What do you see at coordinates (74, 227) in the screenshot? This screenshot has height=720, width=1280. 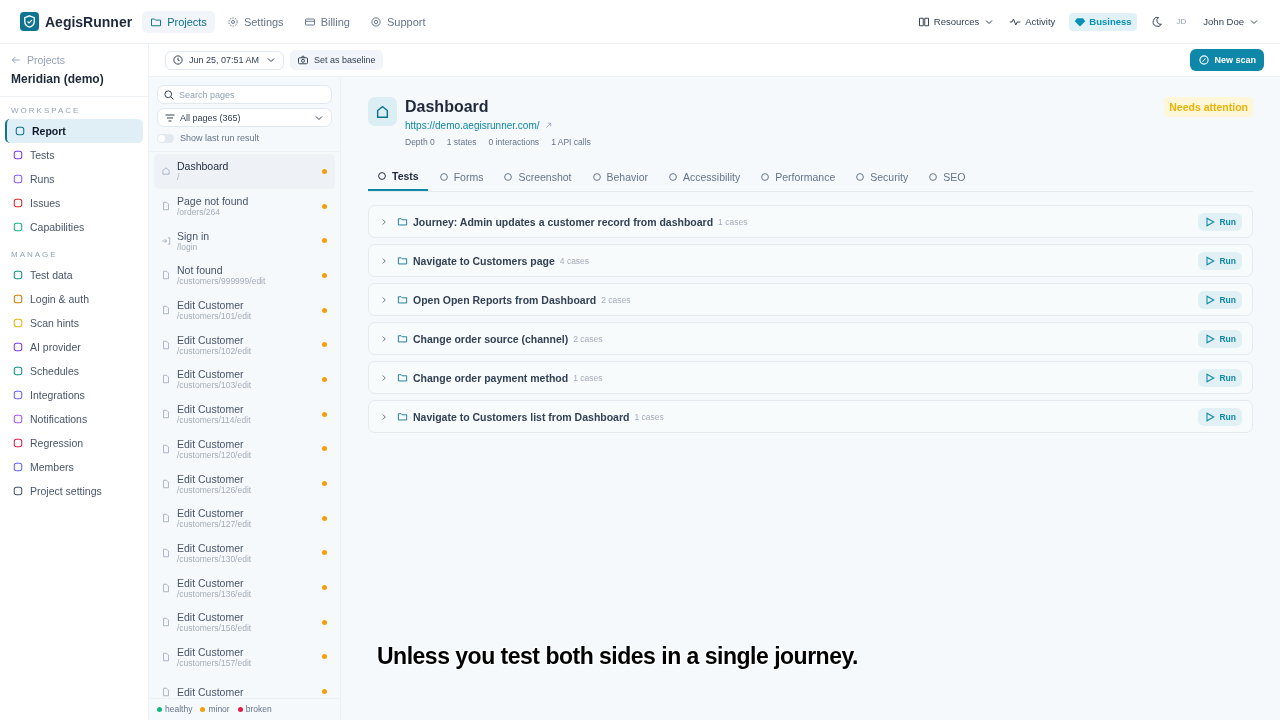 I see `sidebar-item: Capabilities` at bounding box center [74, 227].